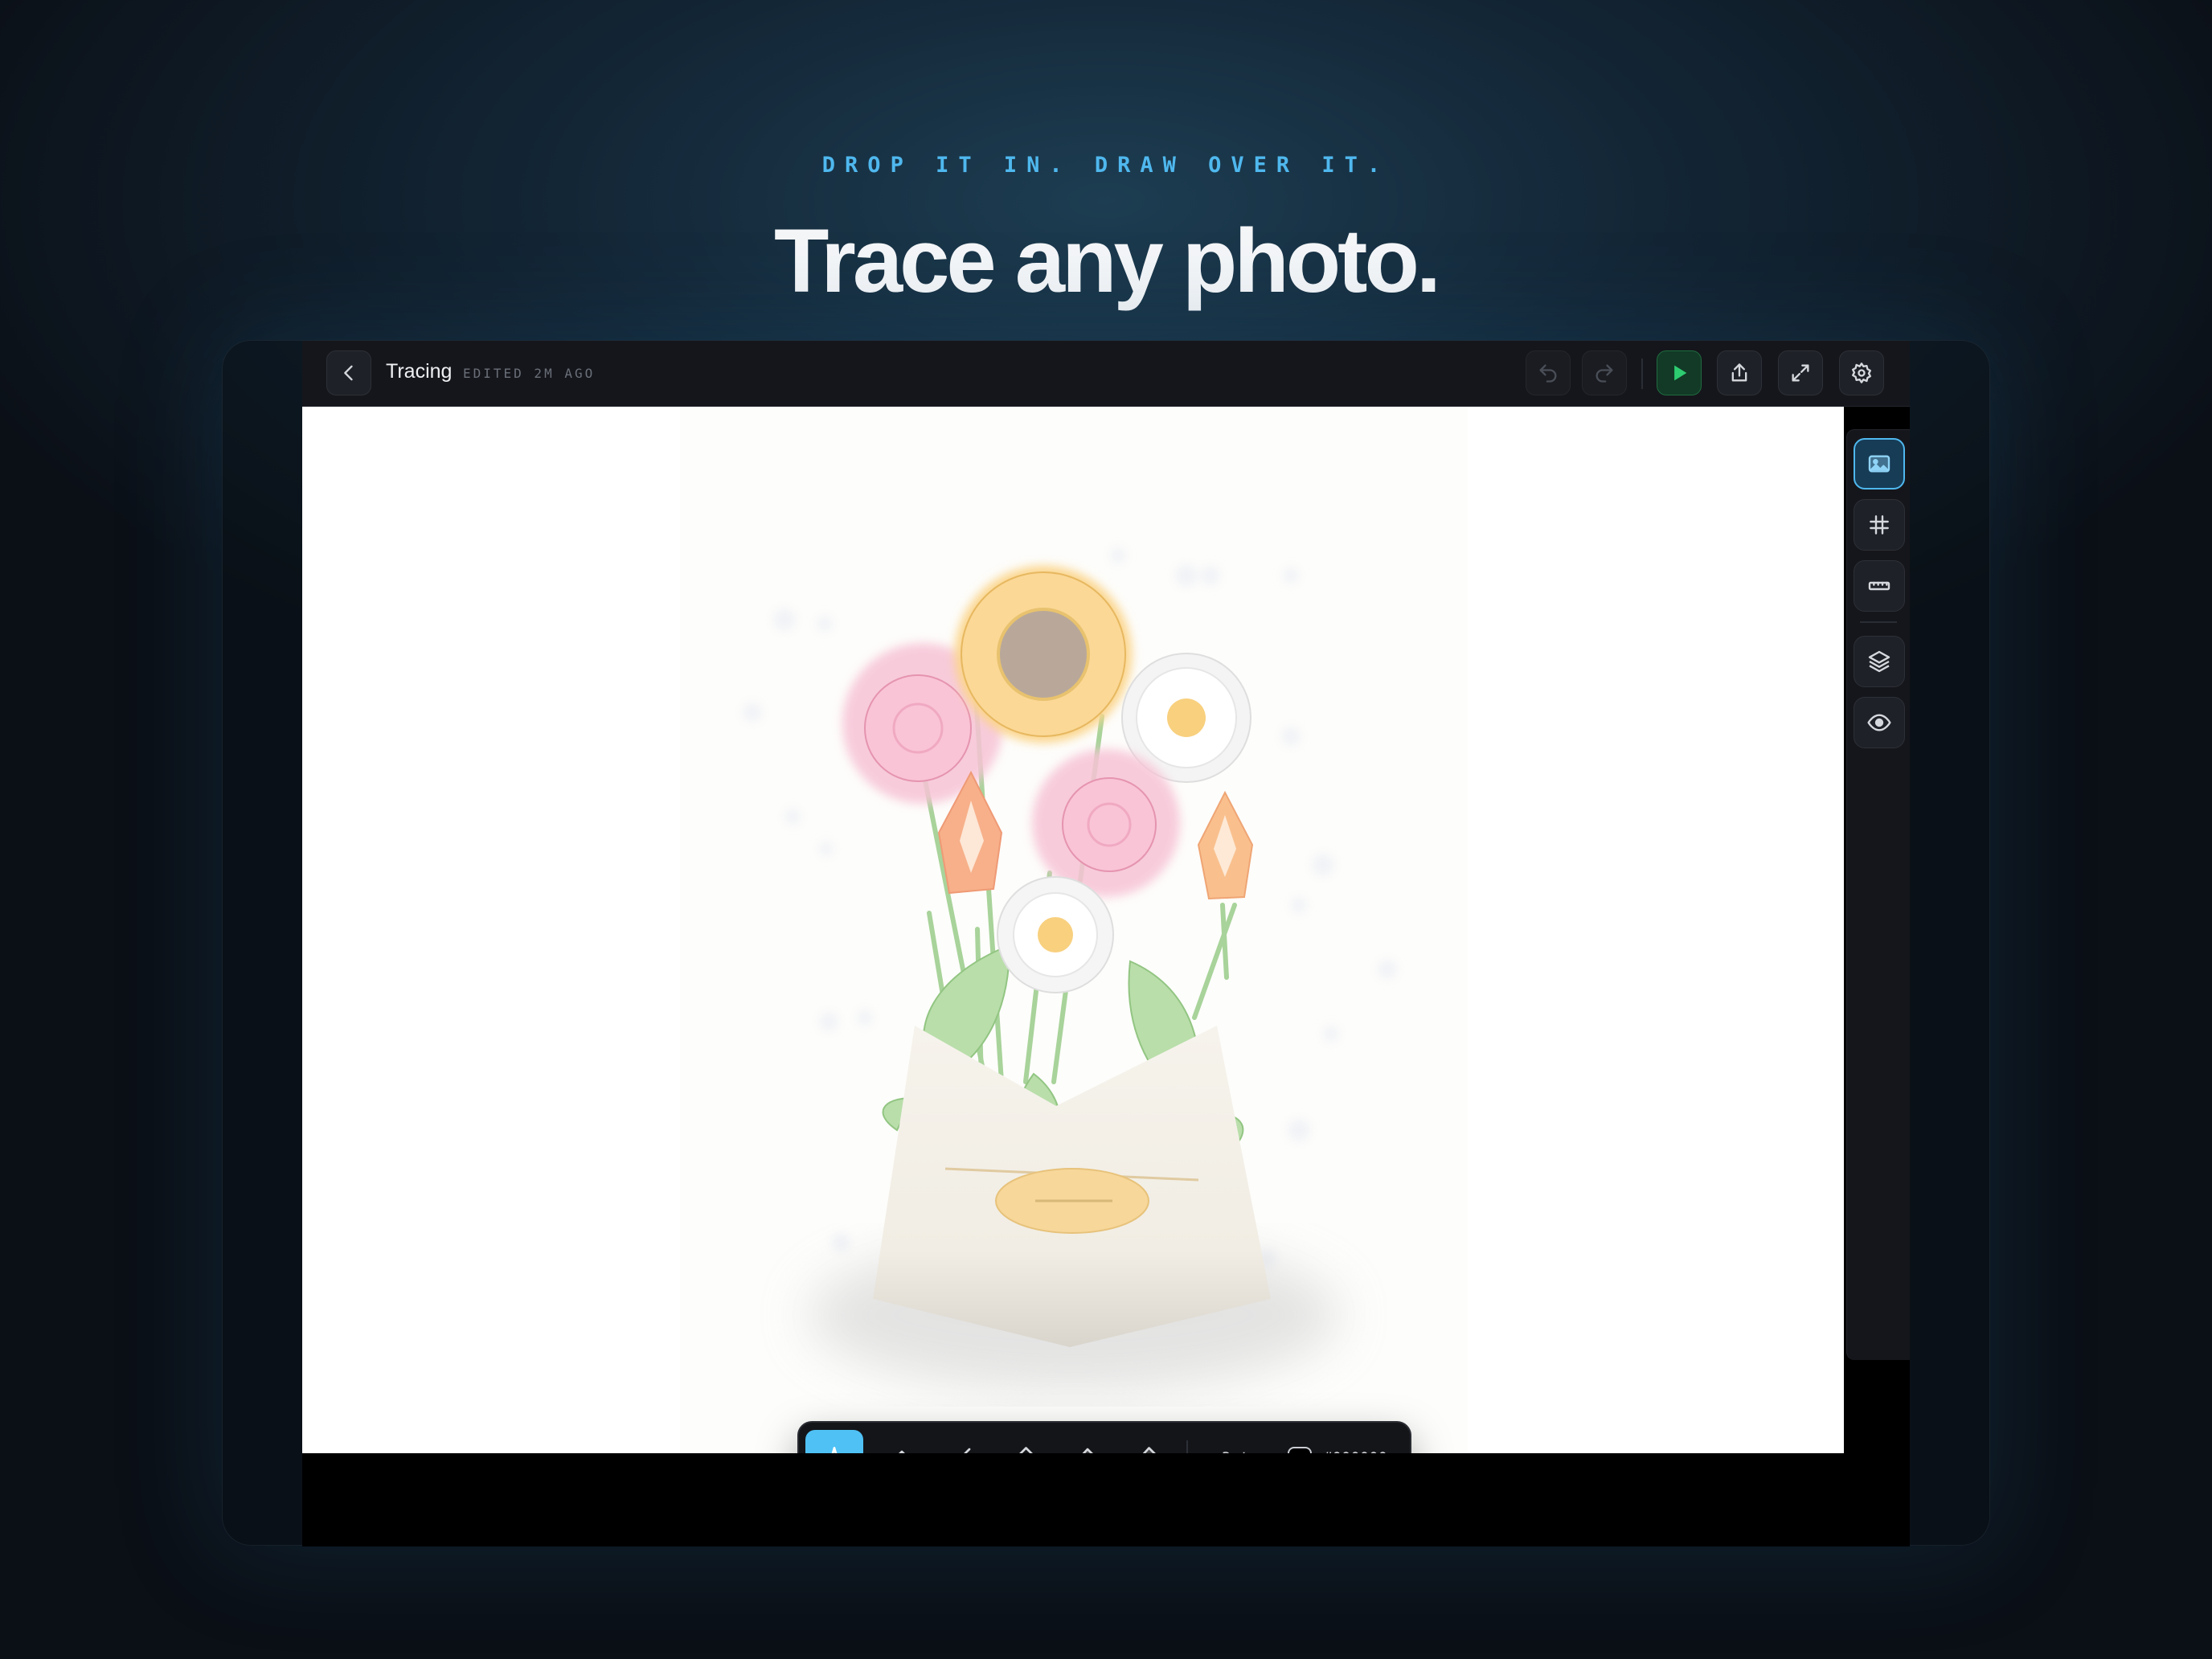 This screenshot has height=1659, width=2212. I want to click on grid-icon, so click(1879, 525).